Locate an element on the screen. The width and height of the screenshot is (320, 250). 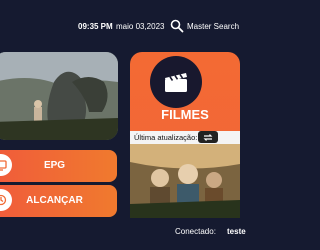
featured-artwork is located at coordinates (59, 96).